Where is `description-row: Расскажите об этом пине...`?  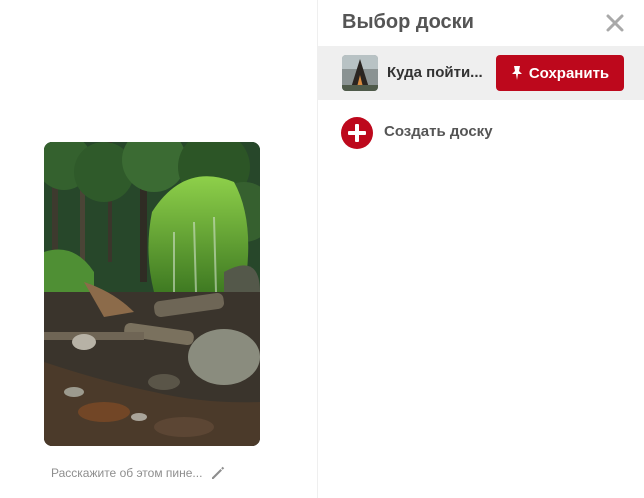
description-row: Расскажите об этом пине... is located at coordinates (146, 473).